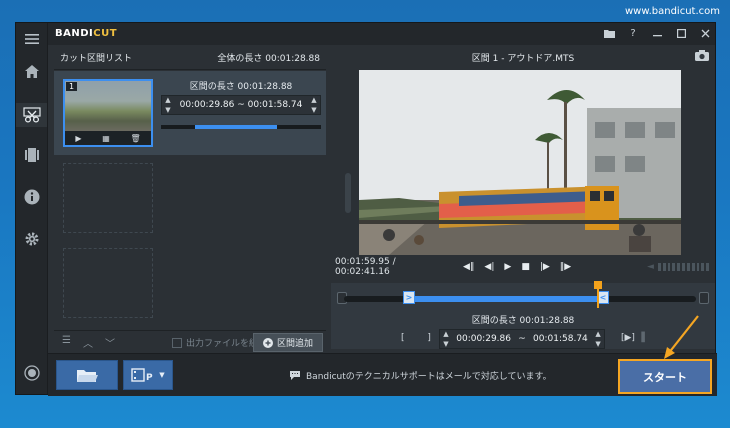  I want to click on close-icon, so click(705, 33).